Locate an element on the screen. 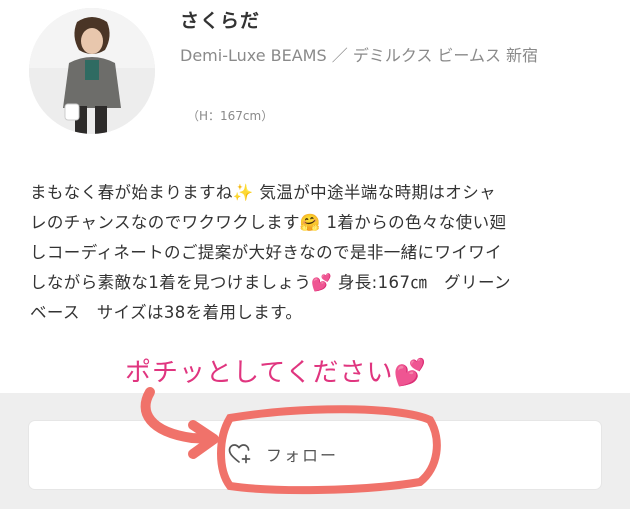  bio-line: ベース サイズは38を着用します。 is located at coordinates (166, 312).